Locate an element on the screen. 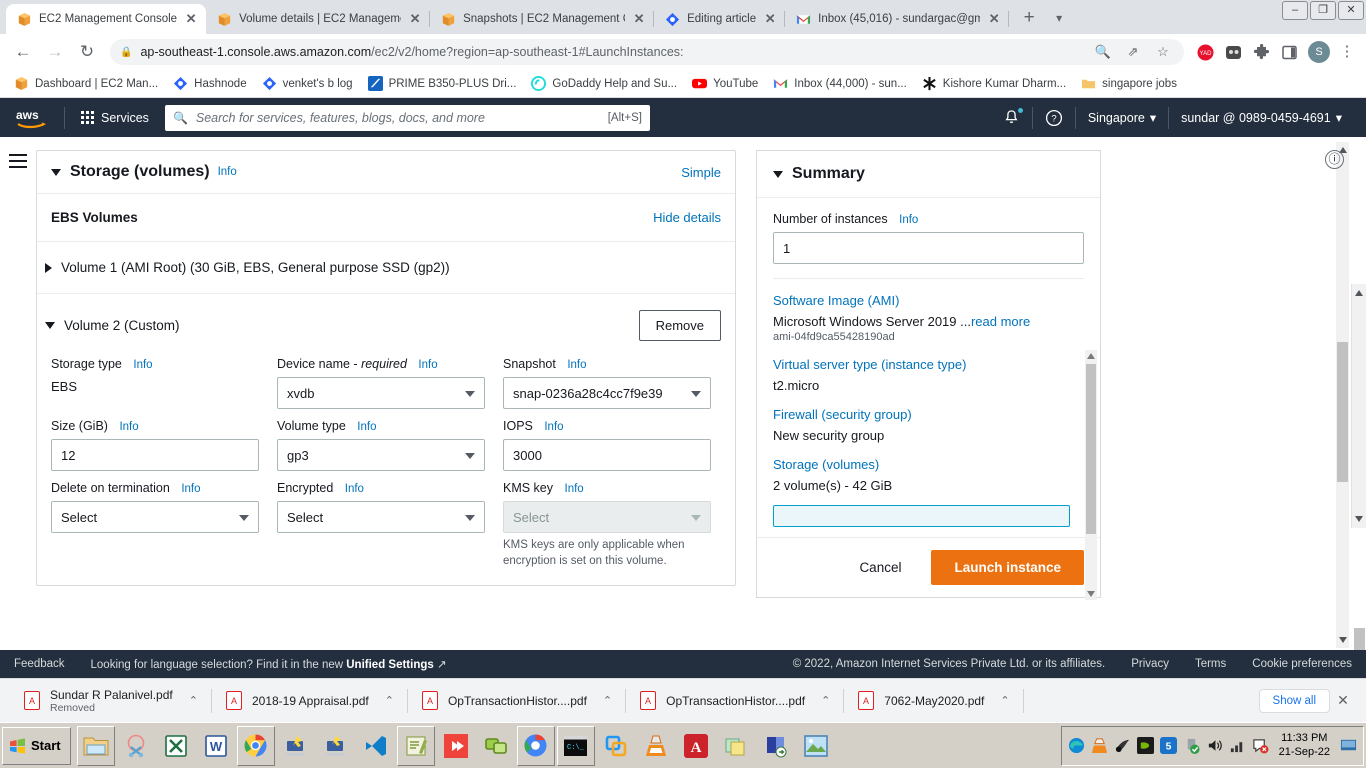  notifications-bell-icon is located at coordinates (1011, 117).